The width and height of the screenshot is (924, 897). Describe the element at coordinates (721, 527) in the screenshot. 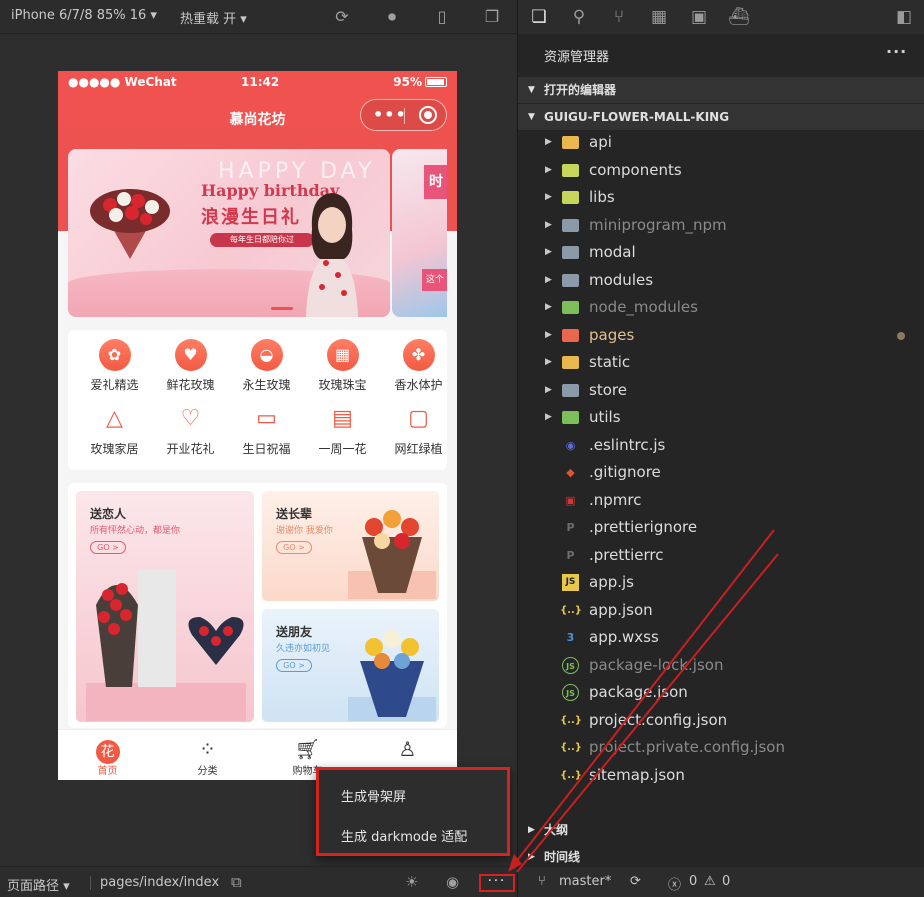

I see `file-row: P .prettierignore` at that location.